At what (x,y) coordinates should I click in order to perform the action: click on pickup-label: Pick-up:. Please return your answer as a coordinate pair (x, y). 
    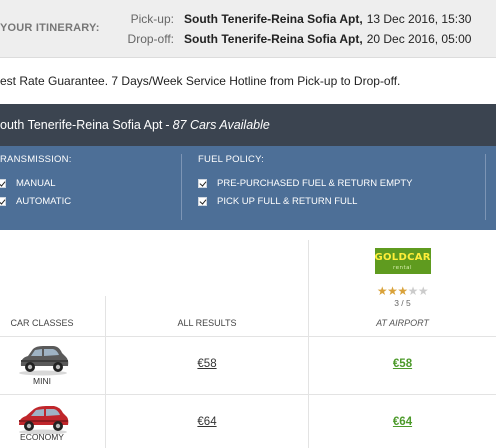
    Looking at the image, I should click on (152, 19).